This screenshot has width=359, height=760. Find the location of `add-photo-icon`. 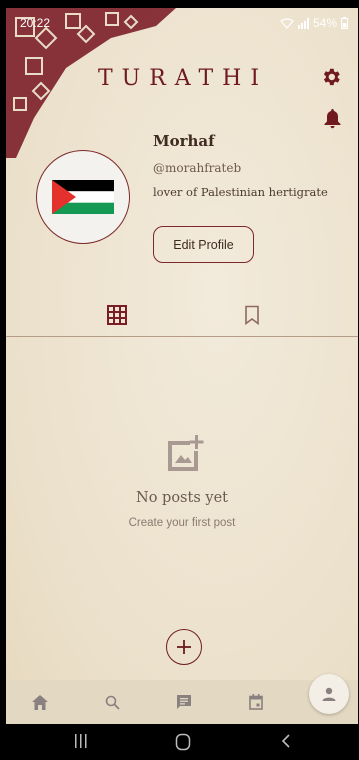

add-photo-icon is located at coordinates (186, 453).